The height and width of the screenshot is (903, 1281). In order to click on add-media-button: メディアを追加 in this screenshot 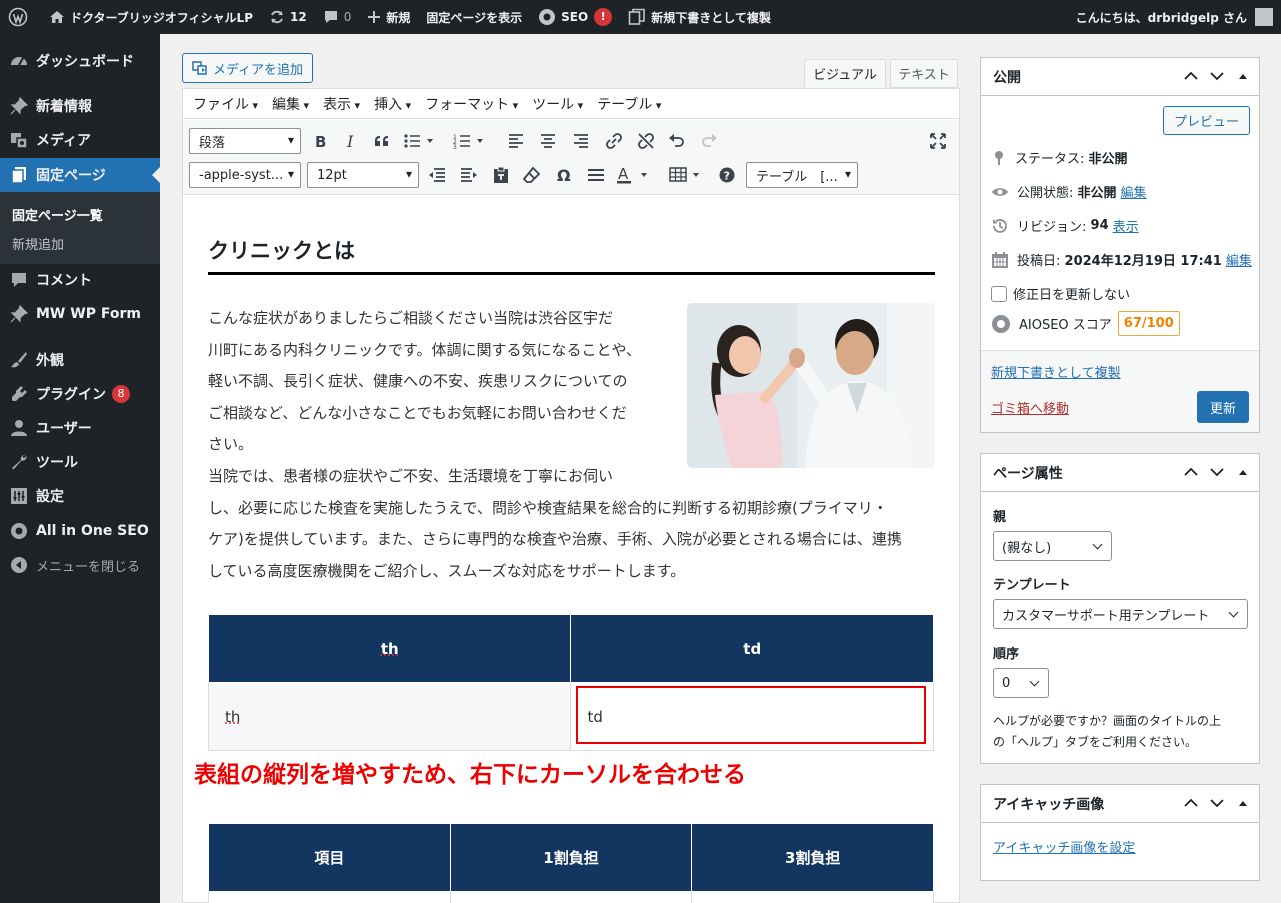, I will do `click(247, 68)`.